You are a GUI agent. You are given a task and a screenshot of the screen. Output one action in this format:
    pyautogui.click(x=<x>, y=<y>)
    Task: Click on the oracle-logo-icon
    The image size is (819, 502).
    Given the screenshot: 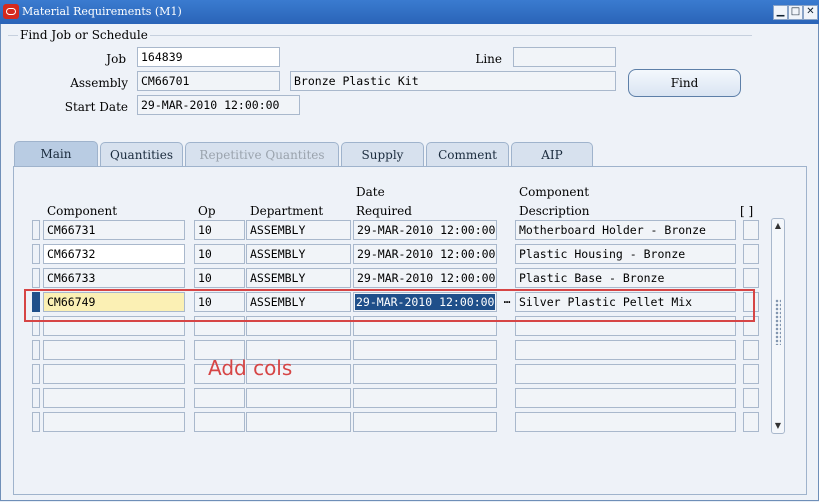 What is the action you would take?
    pyautogui.click(x=11, y=11)
    